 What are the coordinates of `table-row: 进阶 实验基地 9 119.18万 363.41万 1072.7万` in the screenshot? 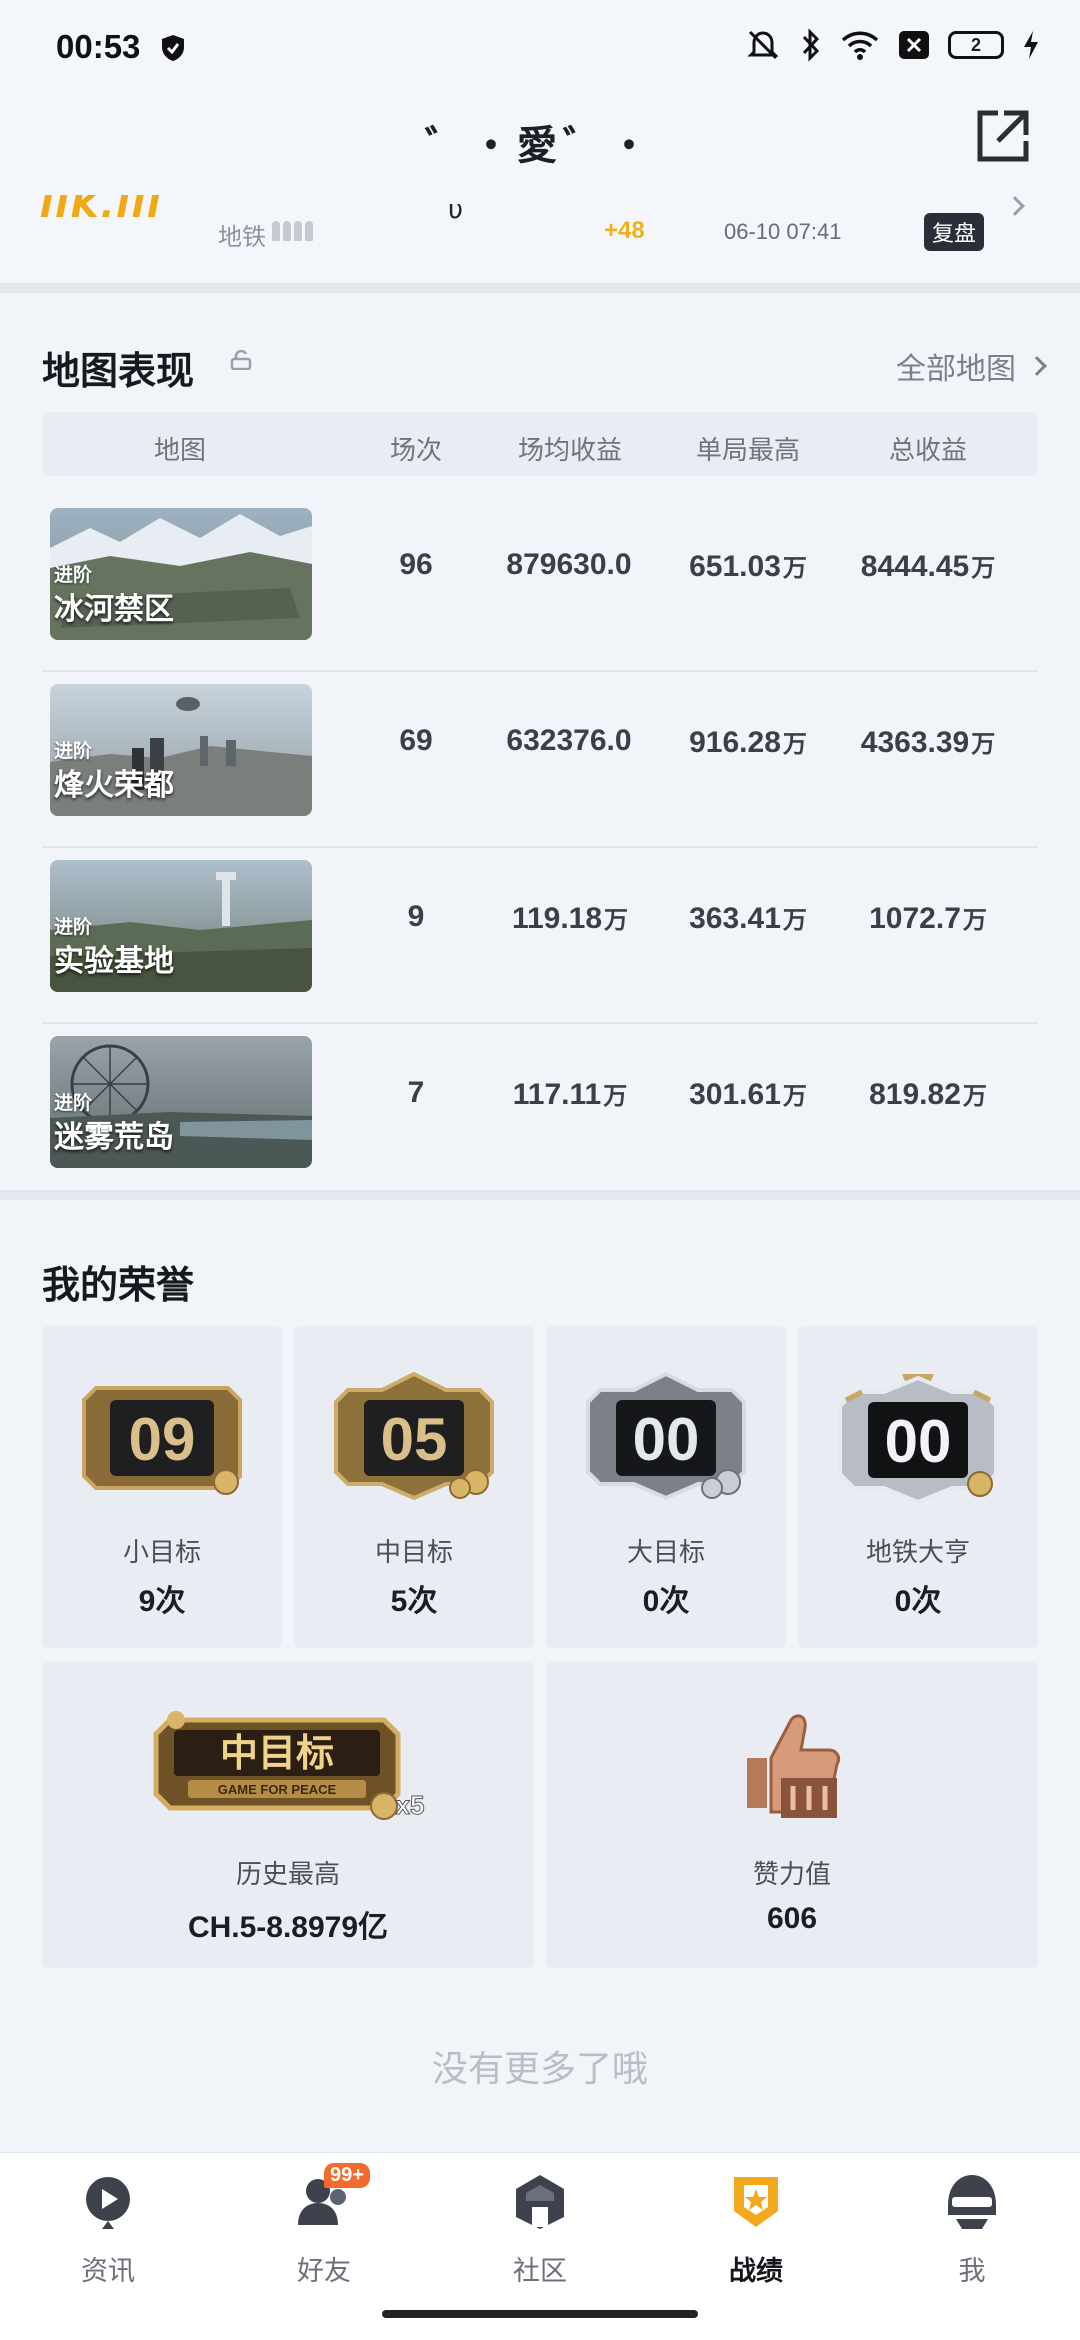 It's located at (540, 936).